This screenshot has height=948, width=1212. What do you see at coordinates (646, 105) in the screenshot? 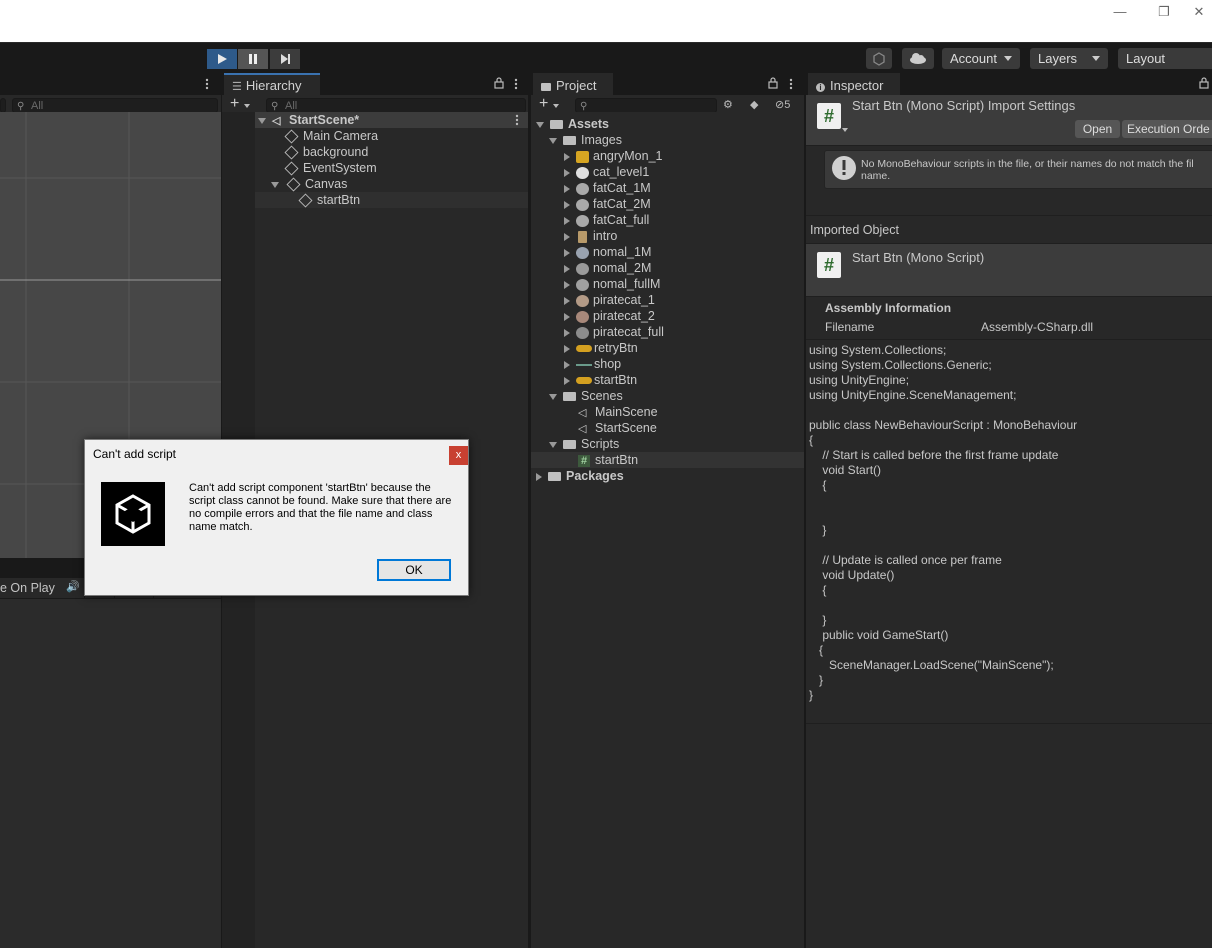
I see `project-search-input: ⚲` at bounding box center [646, 105].